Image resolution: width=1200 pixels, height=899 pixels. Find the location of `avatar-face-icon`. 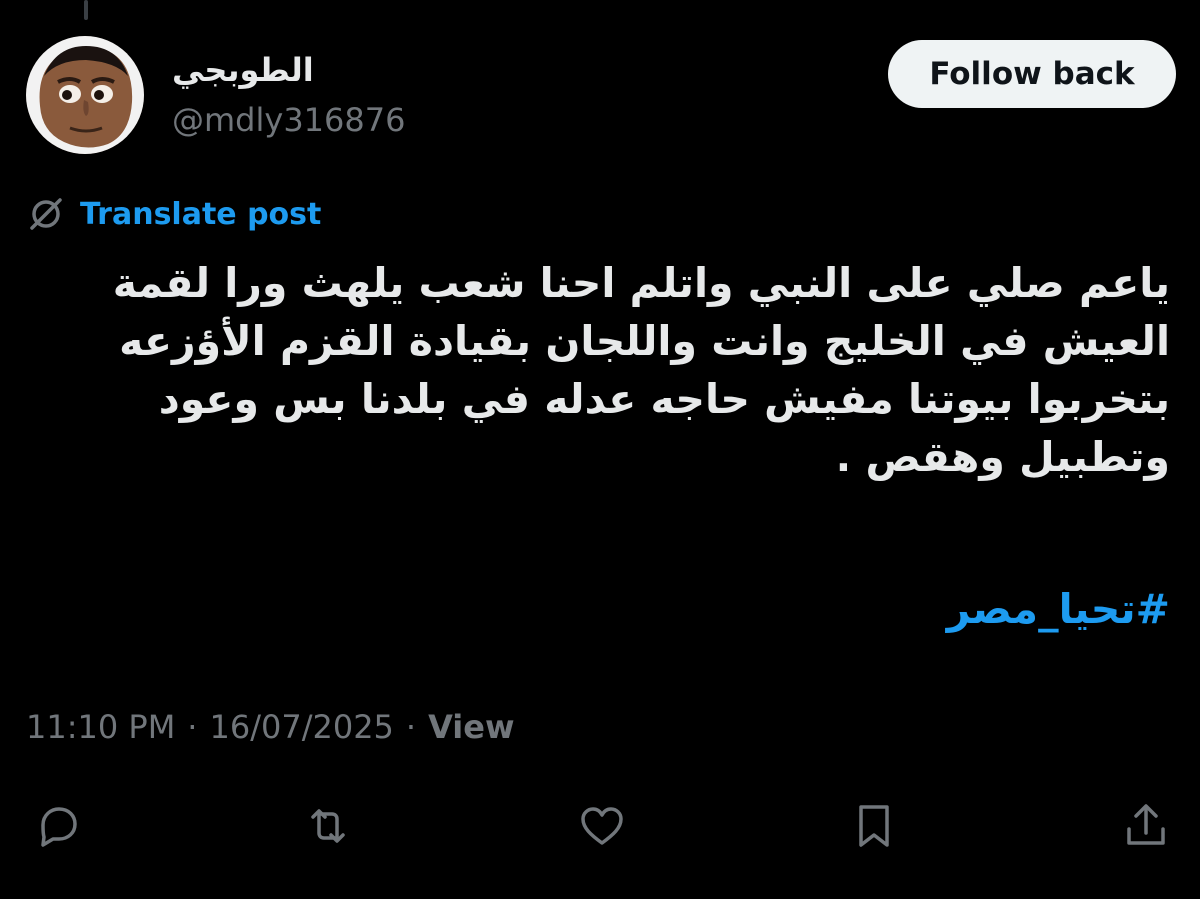

avatar-face-icon is located at coordinates (85, 95).